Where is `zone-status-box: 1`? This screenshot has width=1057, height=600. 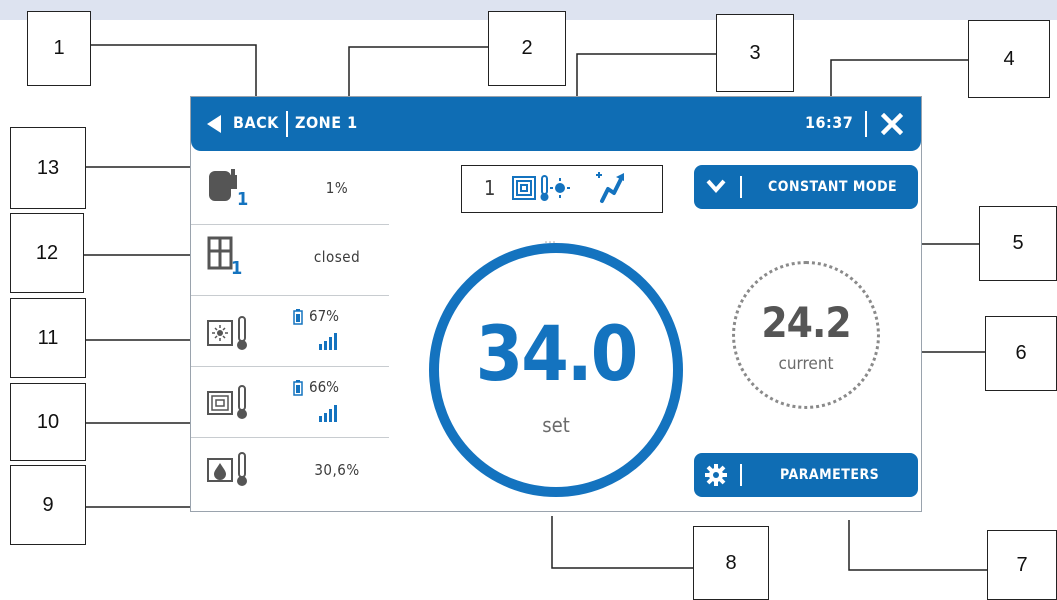
zone-status-box: 1 is located at coordinates (562, 189).